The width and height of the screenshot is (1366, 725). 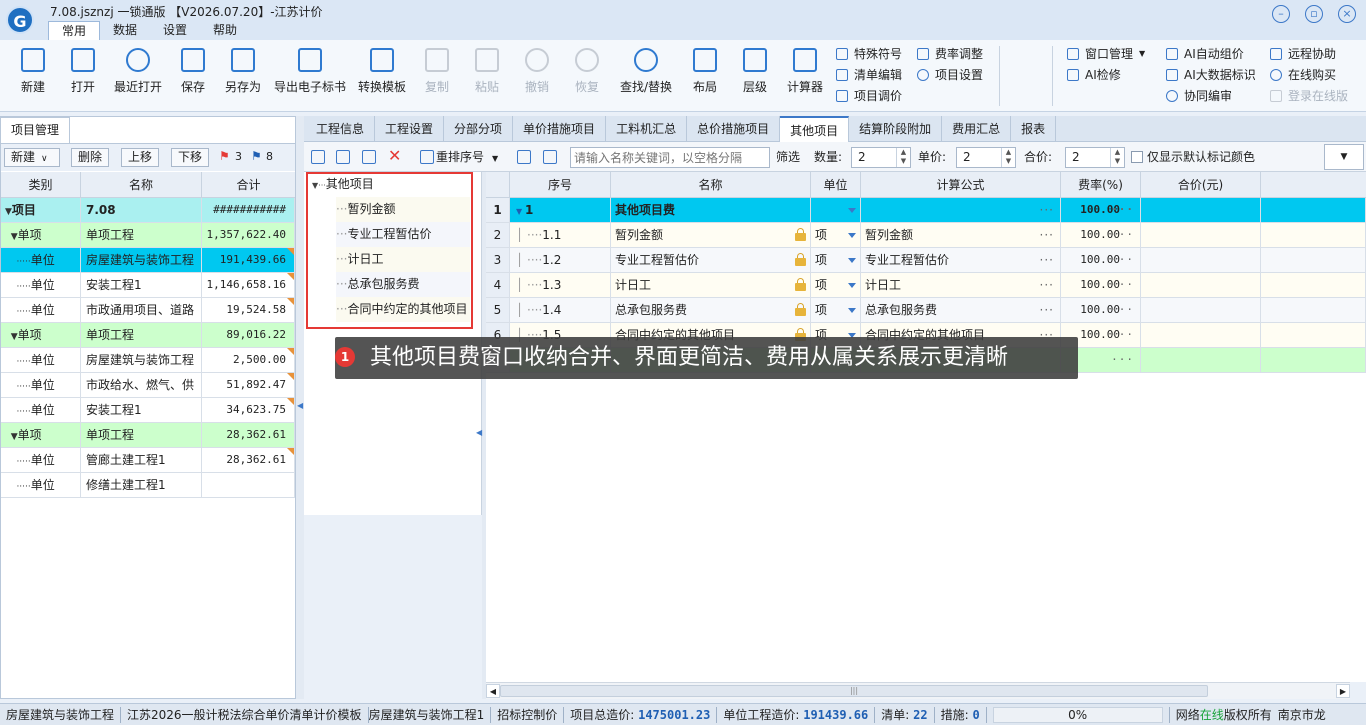 I want to click on project-tree-row: ·····单位 安装工程1 1,146,658.16, so click(x=148, y=285).